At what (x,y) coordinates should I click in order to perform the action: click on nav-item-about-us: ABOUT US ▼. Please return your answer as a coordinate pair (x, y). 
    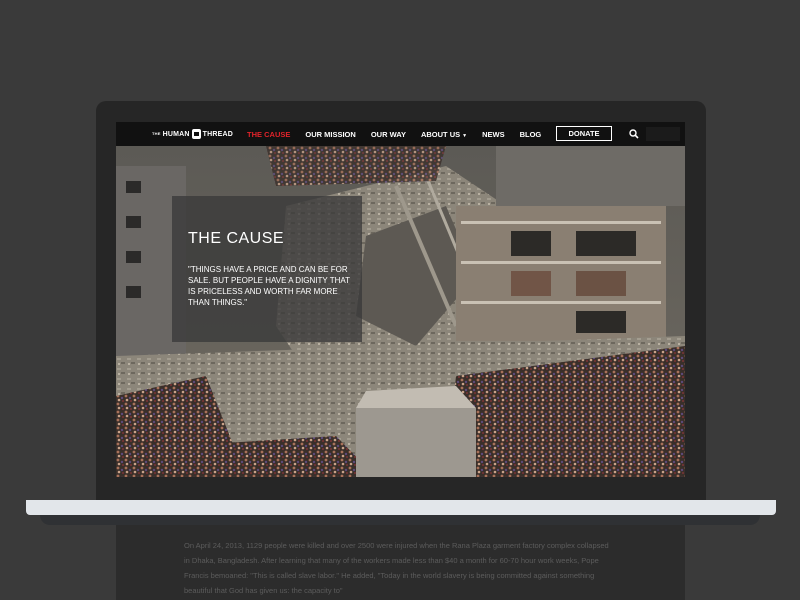
    Looking at the image, I should click on (444, 134).